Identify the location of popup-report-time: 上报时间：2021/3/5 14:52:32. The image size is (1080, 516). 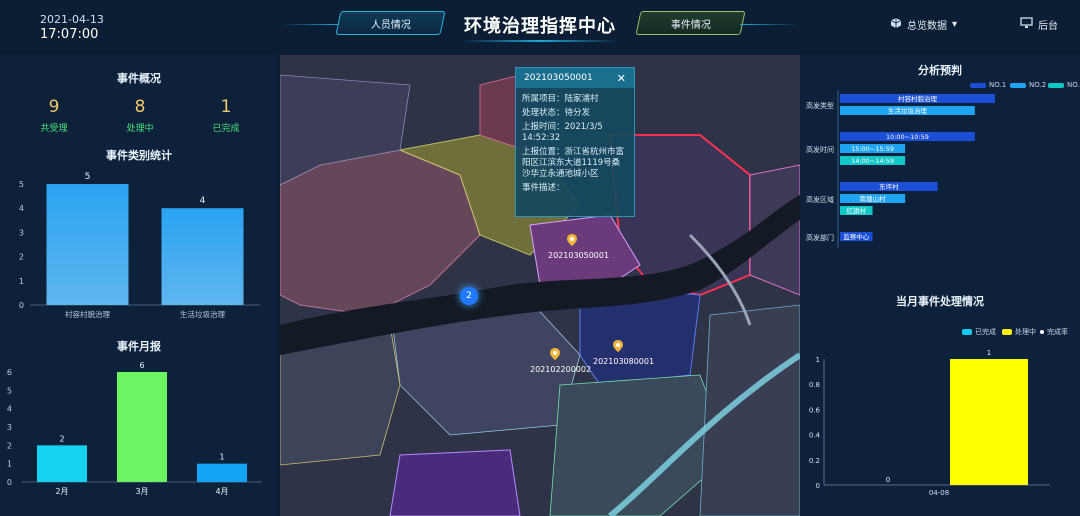
(562, 132).